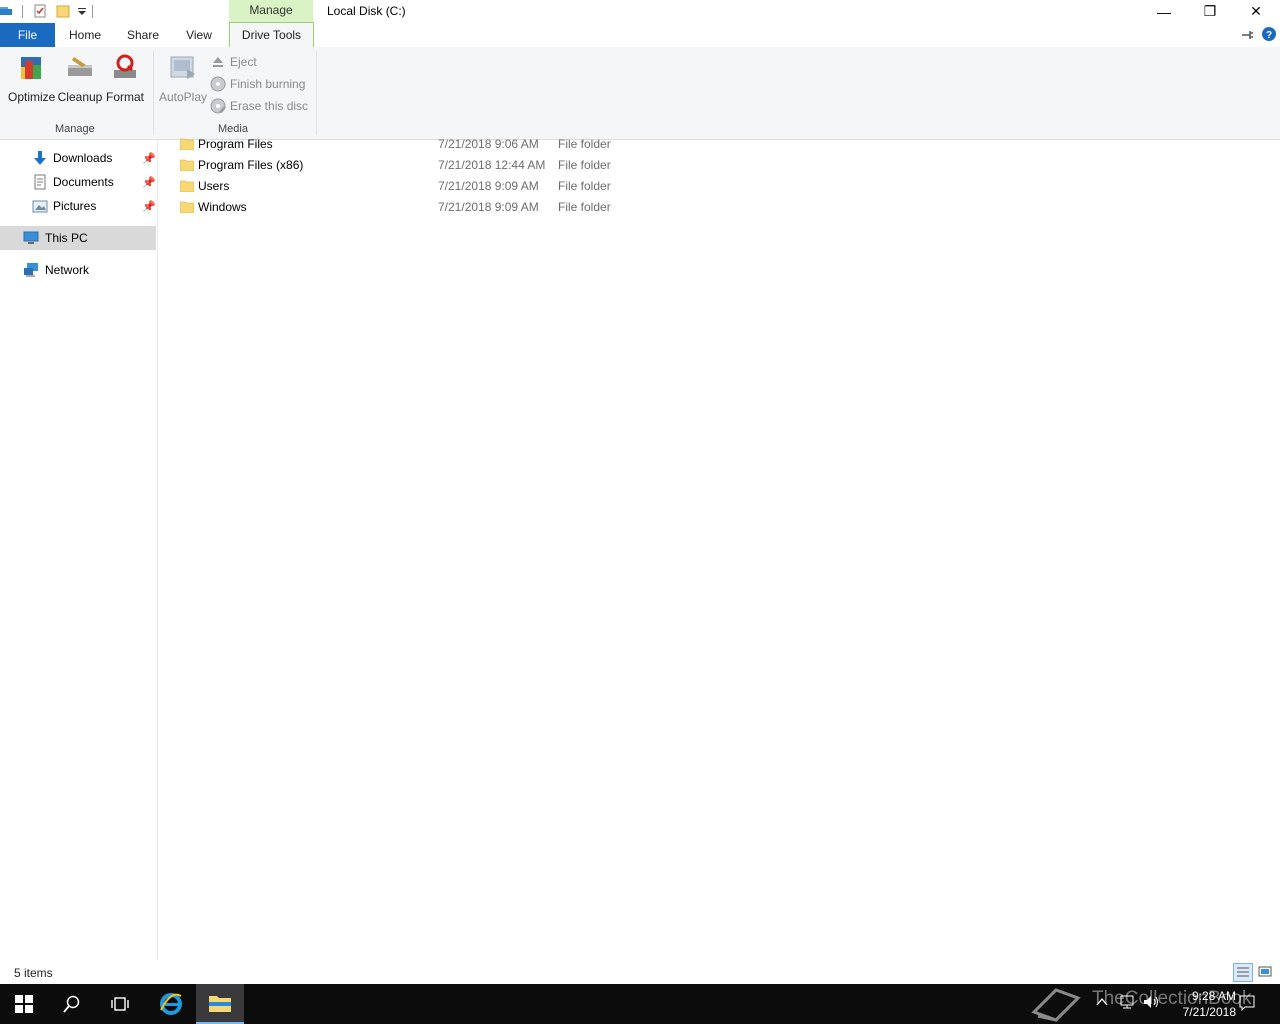 Image resolution: width=1280 pixels, height=1024 pixels. What do you see at coordinates (33, 973) in the screenshot?
I see `status-item-count: 5 items` at bounding box center [33, 973].